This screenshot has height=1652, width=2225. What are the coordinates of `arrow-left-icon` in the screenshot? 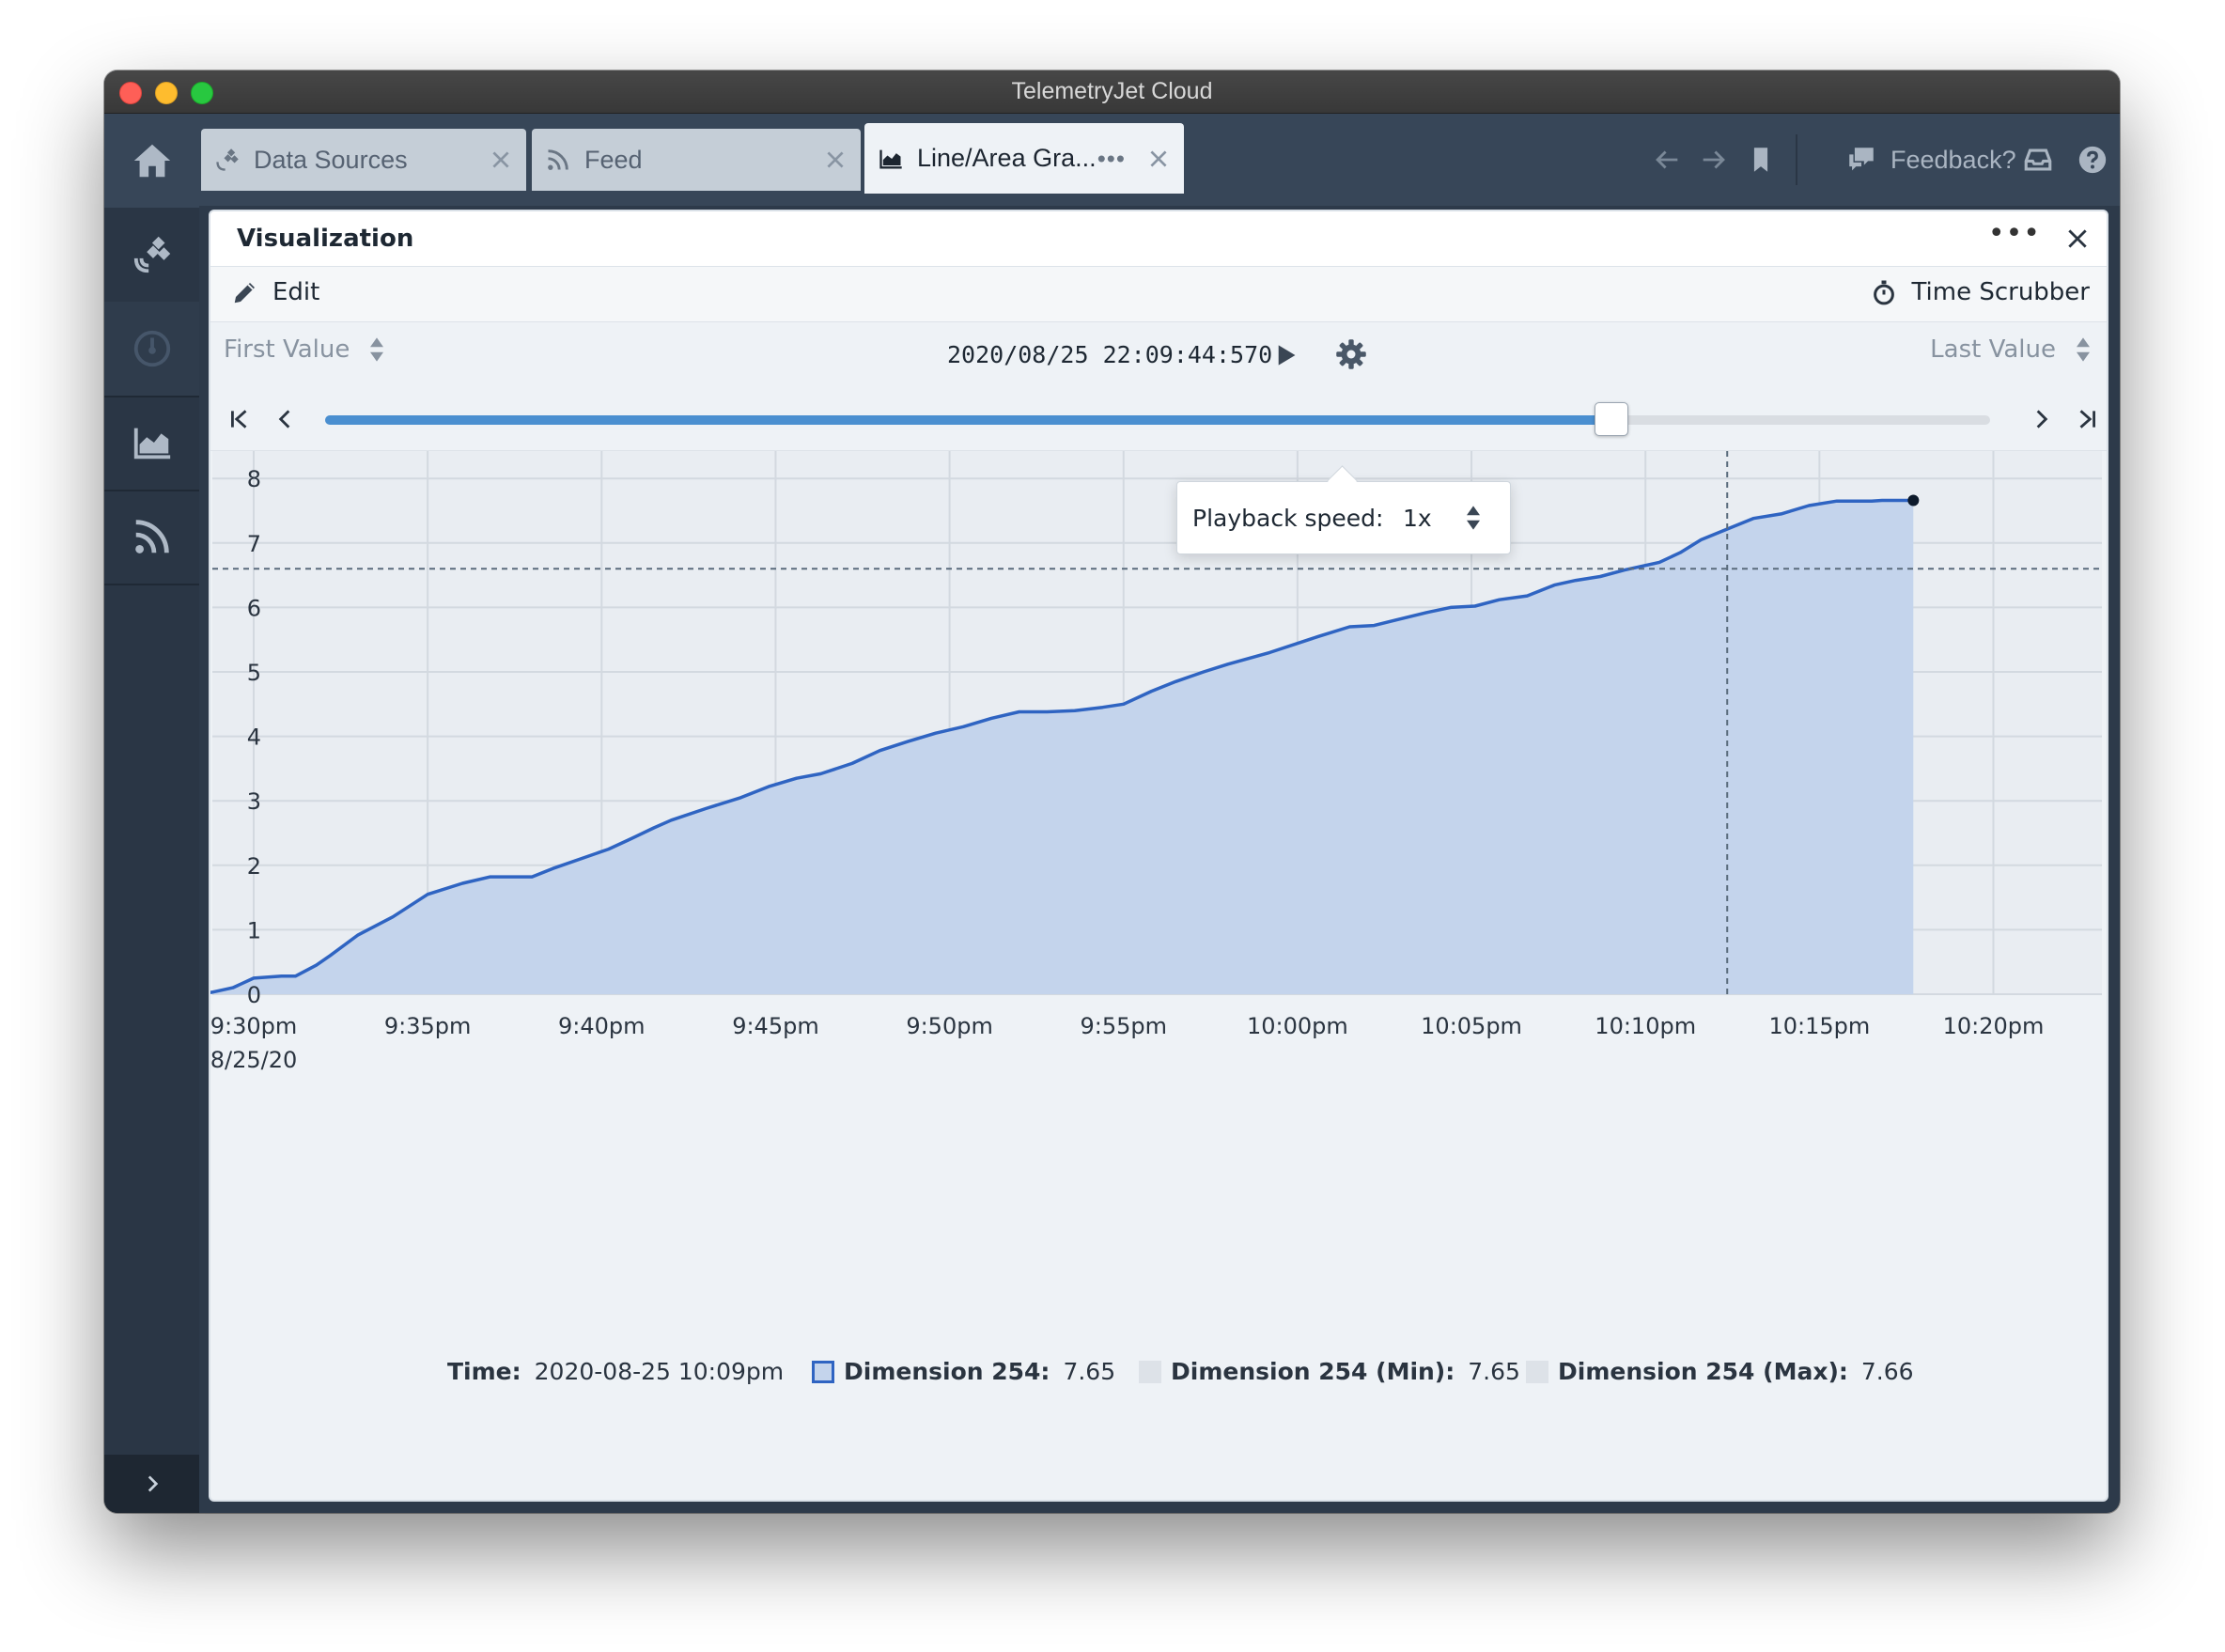 It's located at (1667, 160).